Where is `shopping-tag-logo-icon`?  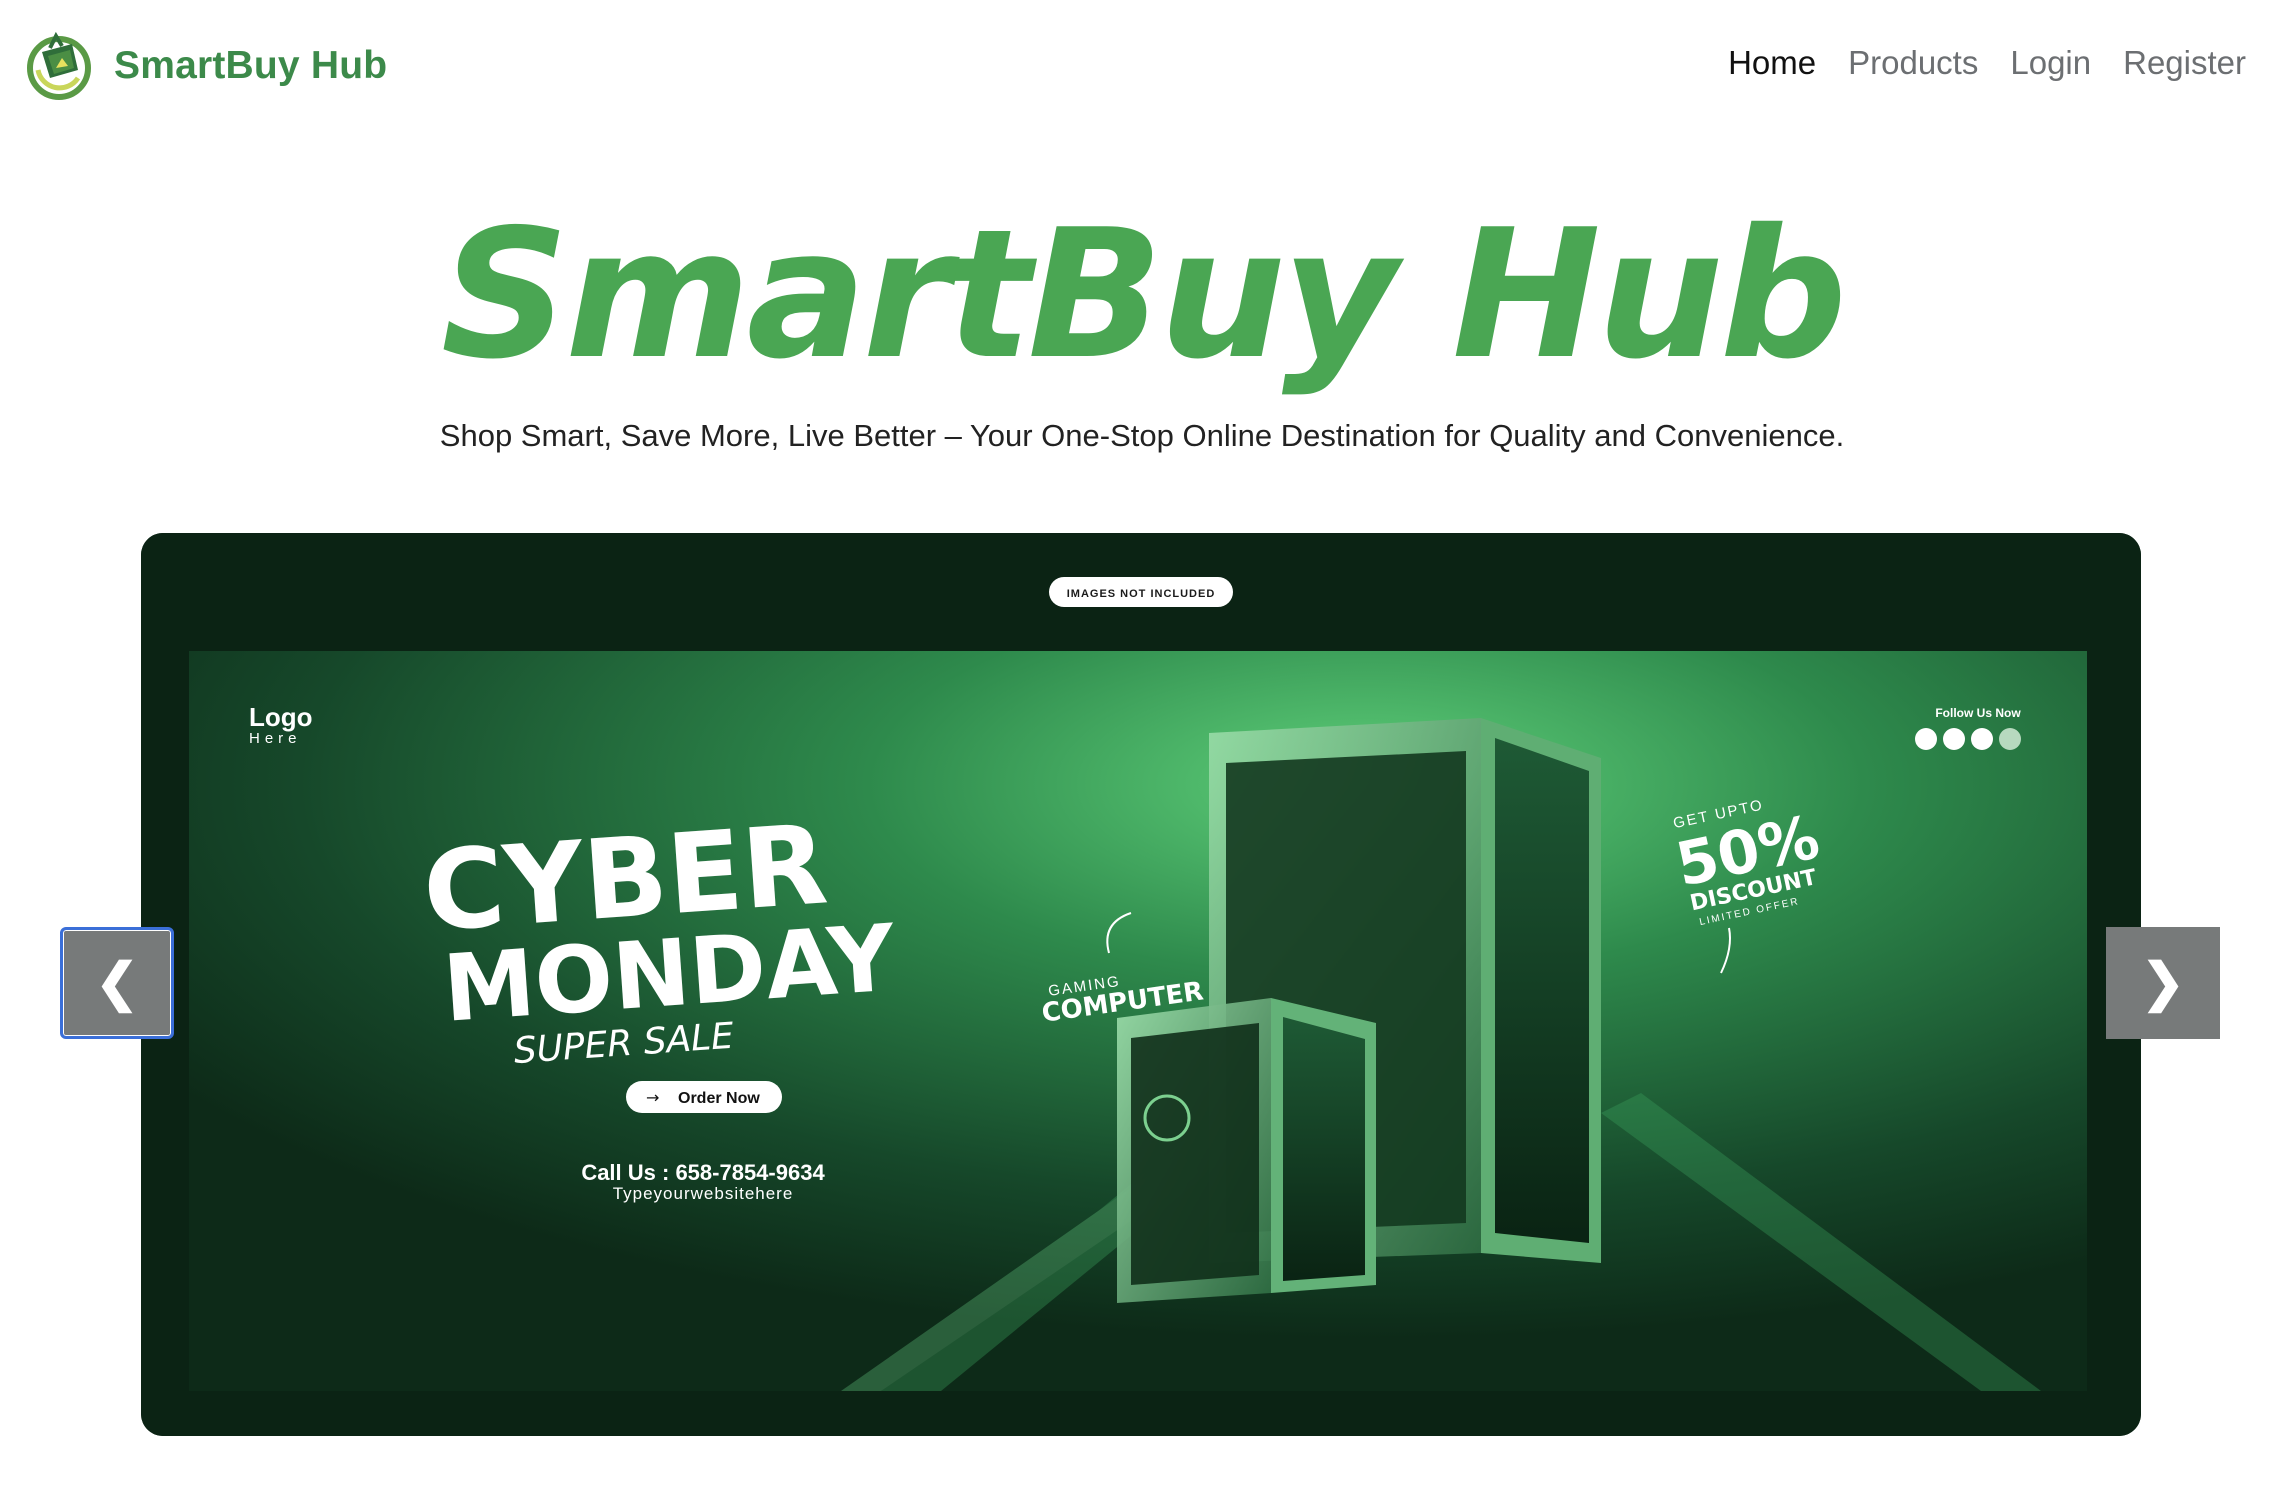
shopping-tag-logo-icon is located at coordinates (59, 65).